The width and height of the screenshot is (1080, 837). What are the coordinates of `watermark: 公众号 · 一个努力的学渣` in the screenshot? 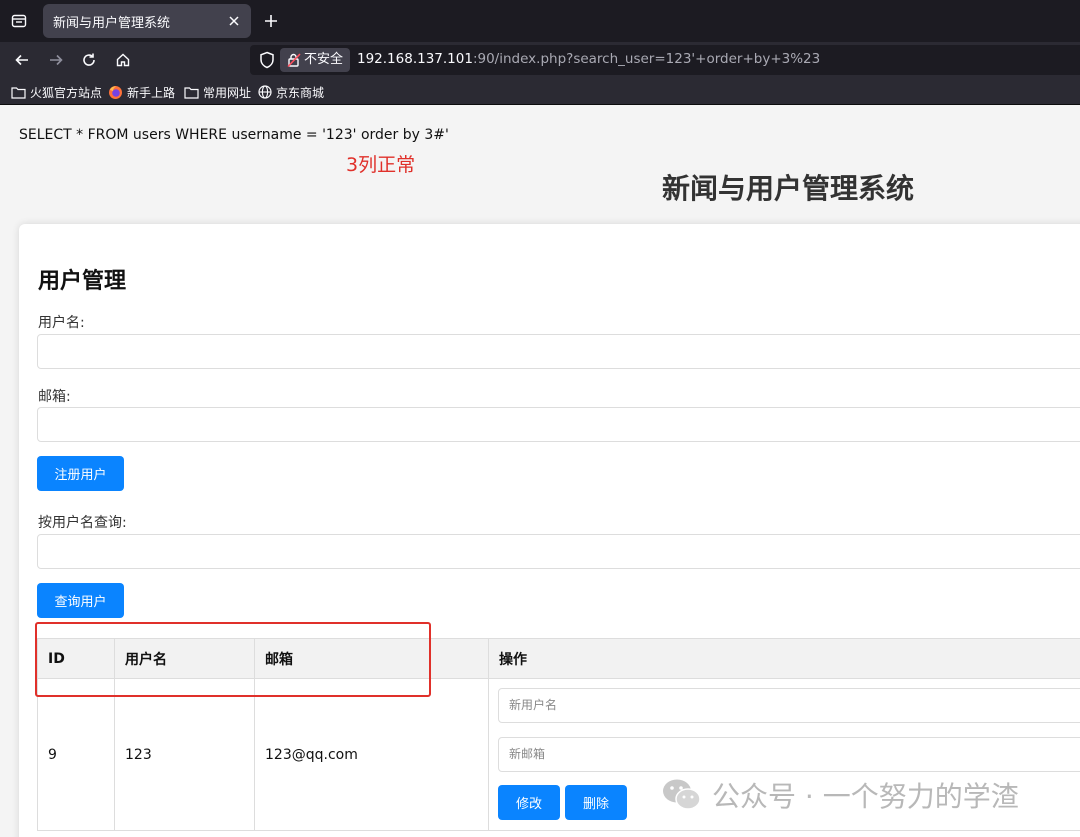 It's located at (840, 795).